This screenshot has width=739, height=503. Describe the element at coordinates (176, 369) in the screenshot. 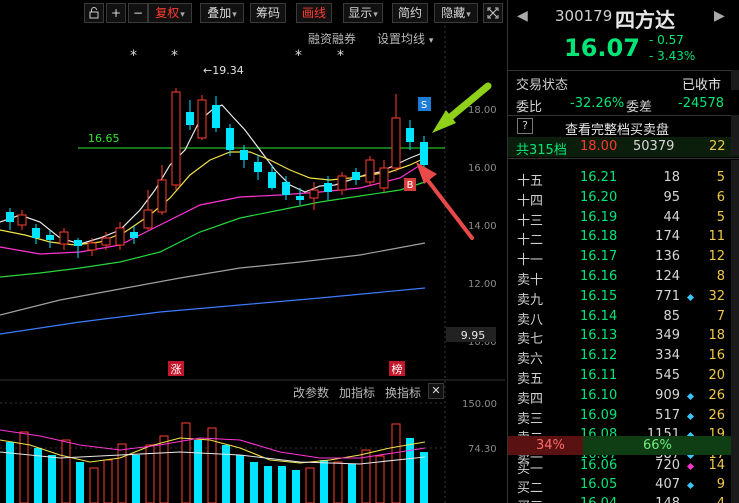

I see `zhang-badge: 涨` at that location.